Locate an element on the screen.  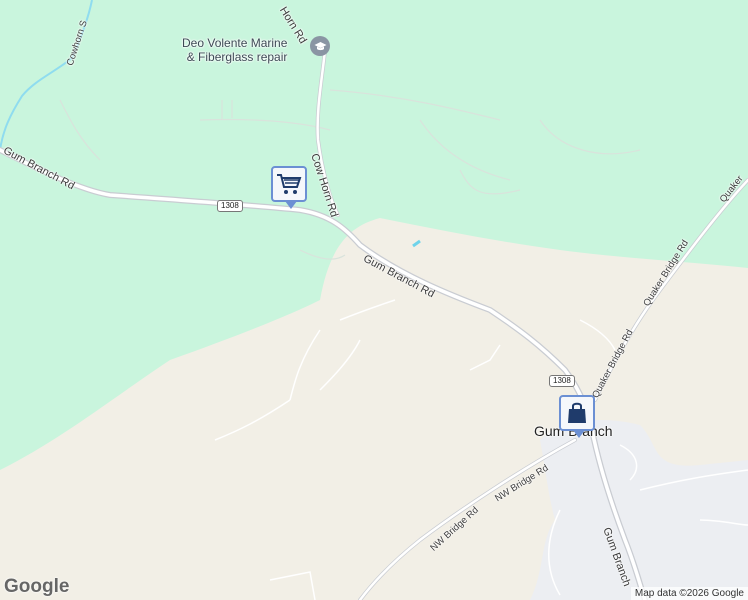
route-shield-1308-south: 1308 is located at coordinates (562, 381).